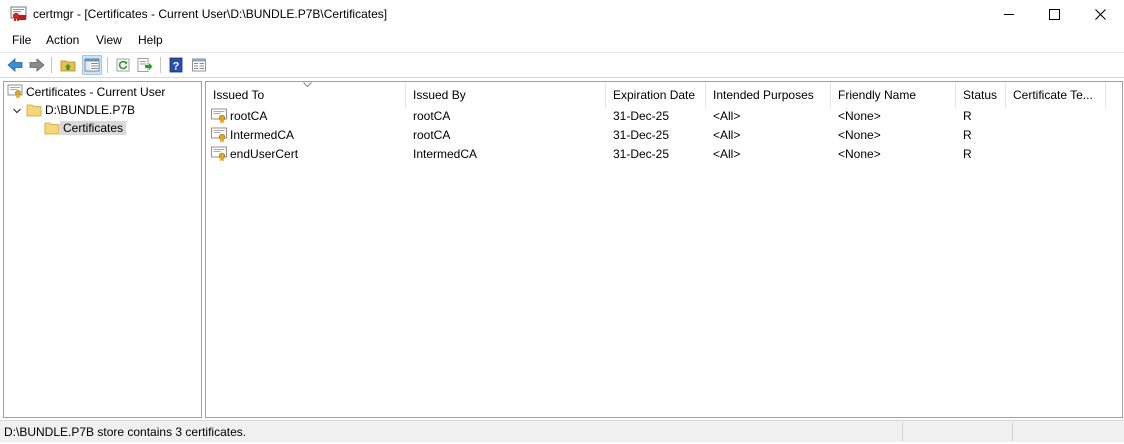  I want to click on properties-view-icon, so click(199, 65).